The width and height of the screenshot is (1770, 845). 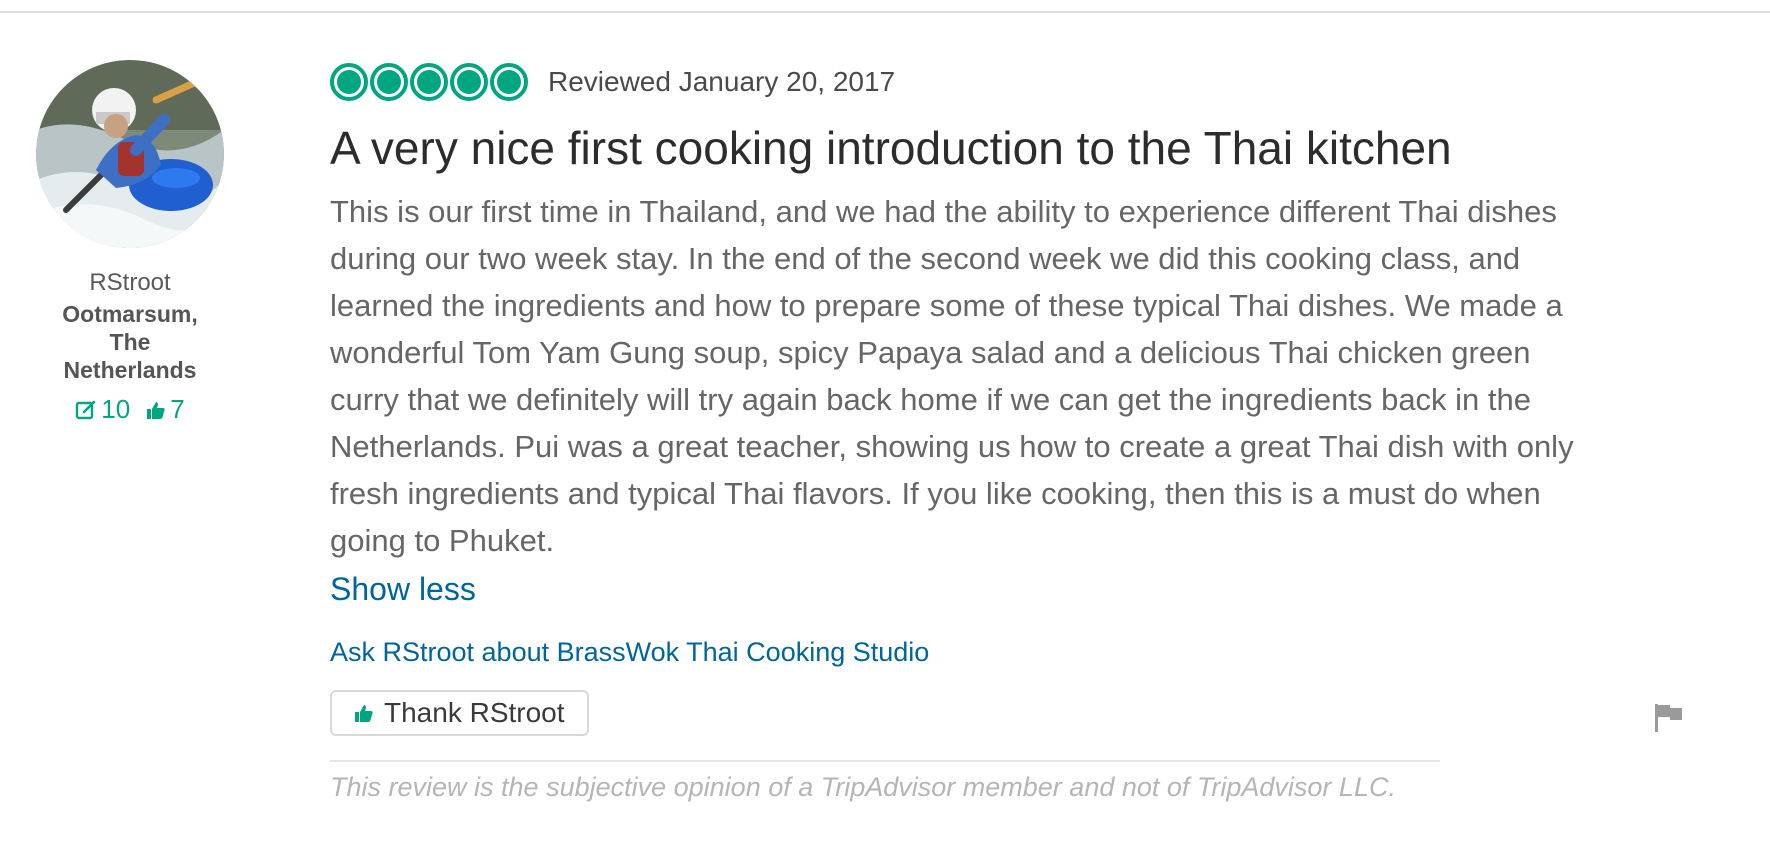 I want to click on pencil-edit-icon, so click(x=86, y=409).